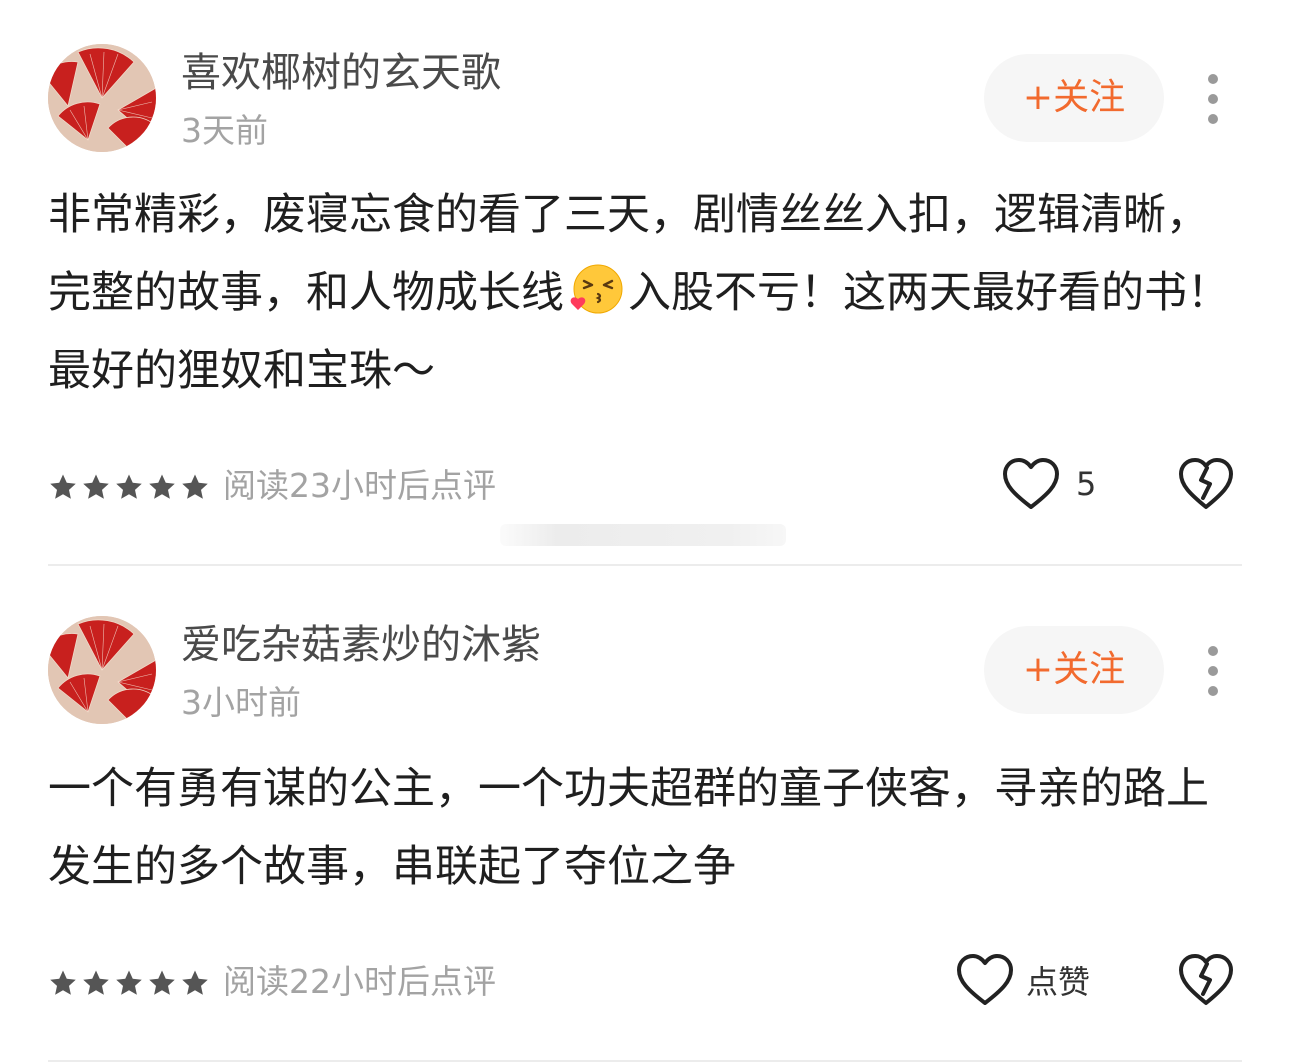 The height and width of the screenshot is (1062, 1290). I want to click on username: 喜欢椰树的玄天歌, so click(341, 73).